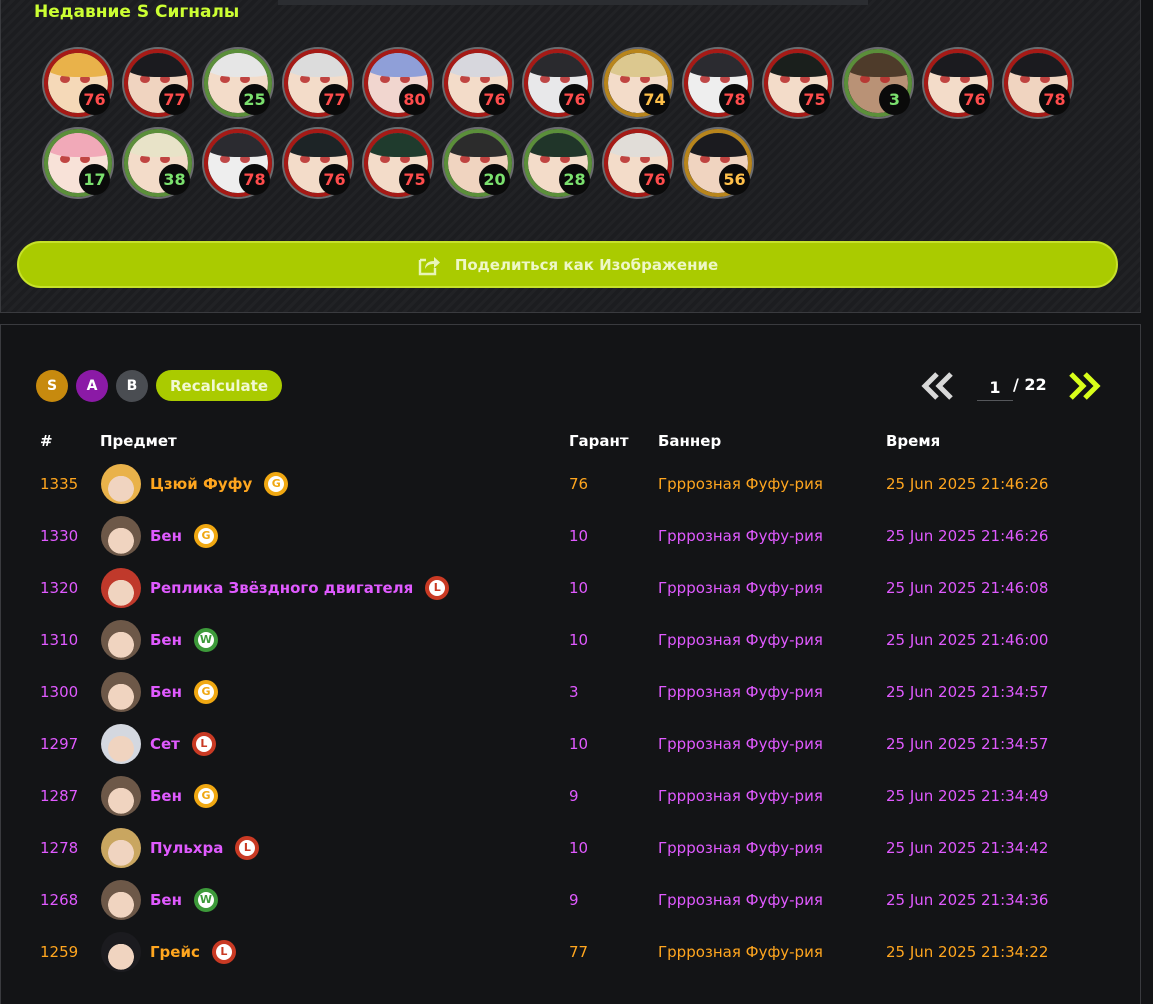 The width and height of the screenshot is (1153, 1004). Describe the element at coordinates (654, 99) in the screenshot. I see `pity-count-badge: 74` at that location.